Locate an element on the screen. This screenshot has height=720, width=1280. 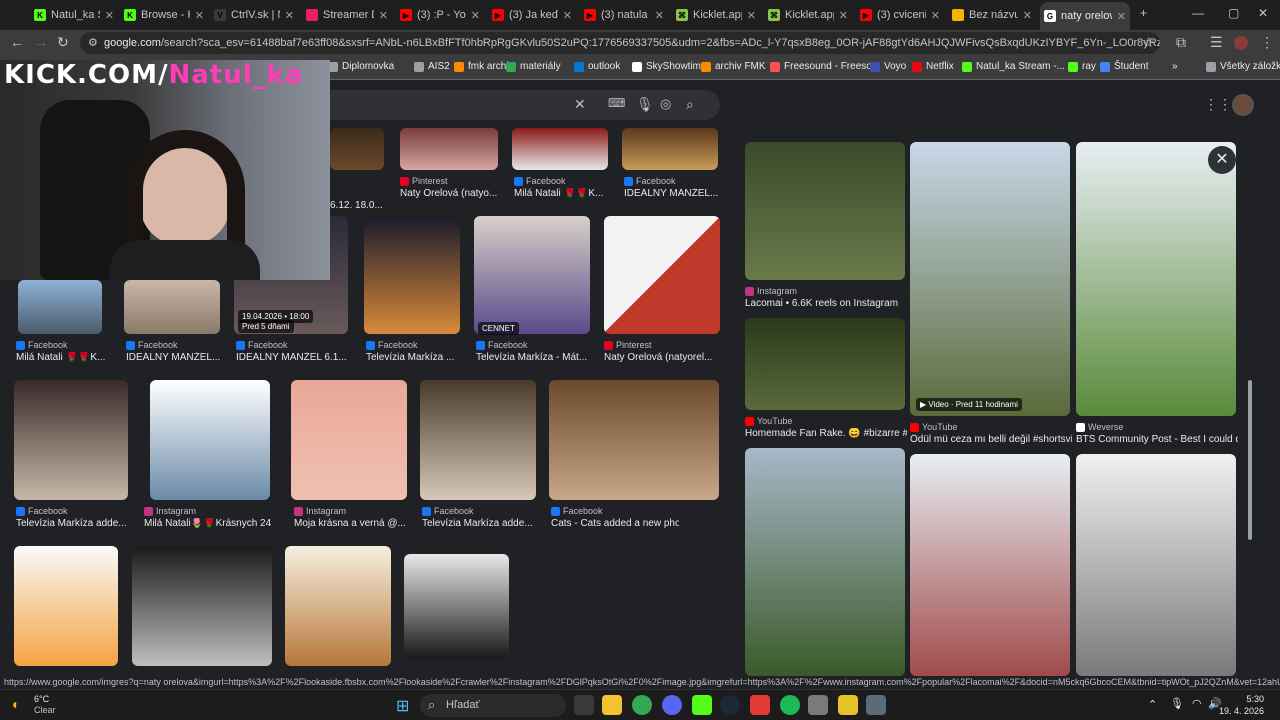
maximize-button: ▢ is located at coordinates (1233, 13).